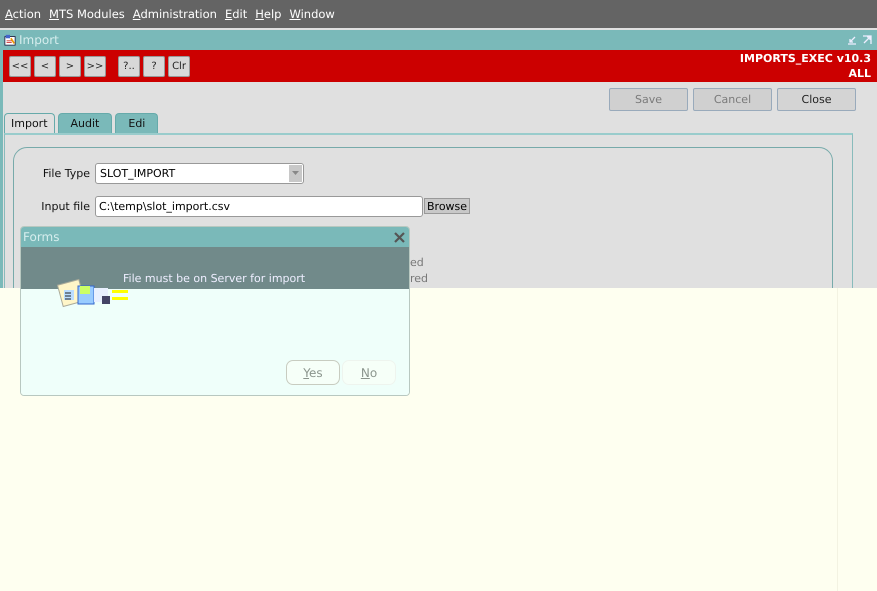 This screenshot has height=591, width=877. I want to click on menu-item: MTS Modules, so click(87, 14).